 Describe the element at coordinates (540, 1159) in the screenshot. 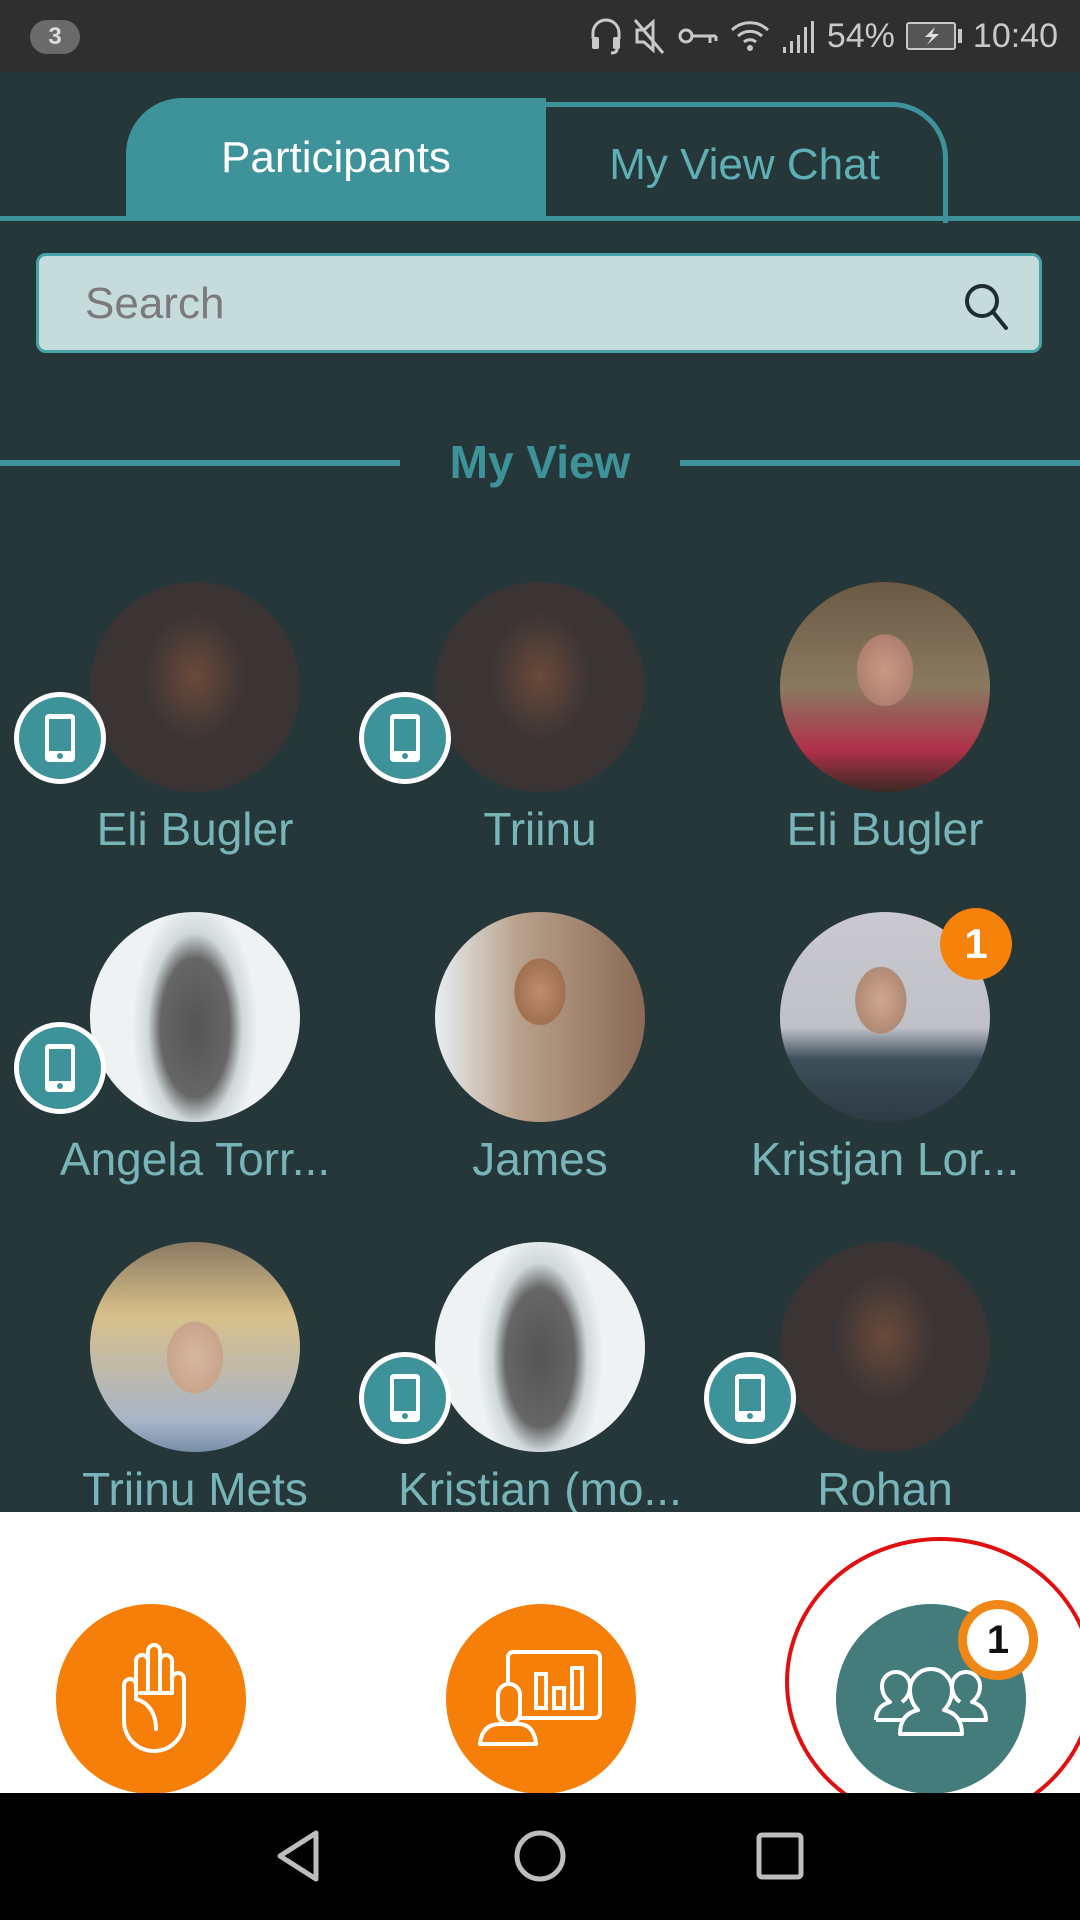

I see `participant-name: James` at that location.